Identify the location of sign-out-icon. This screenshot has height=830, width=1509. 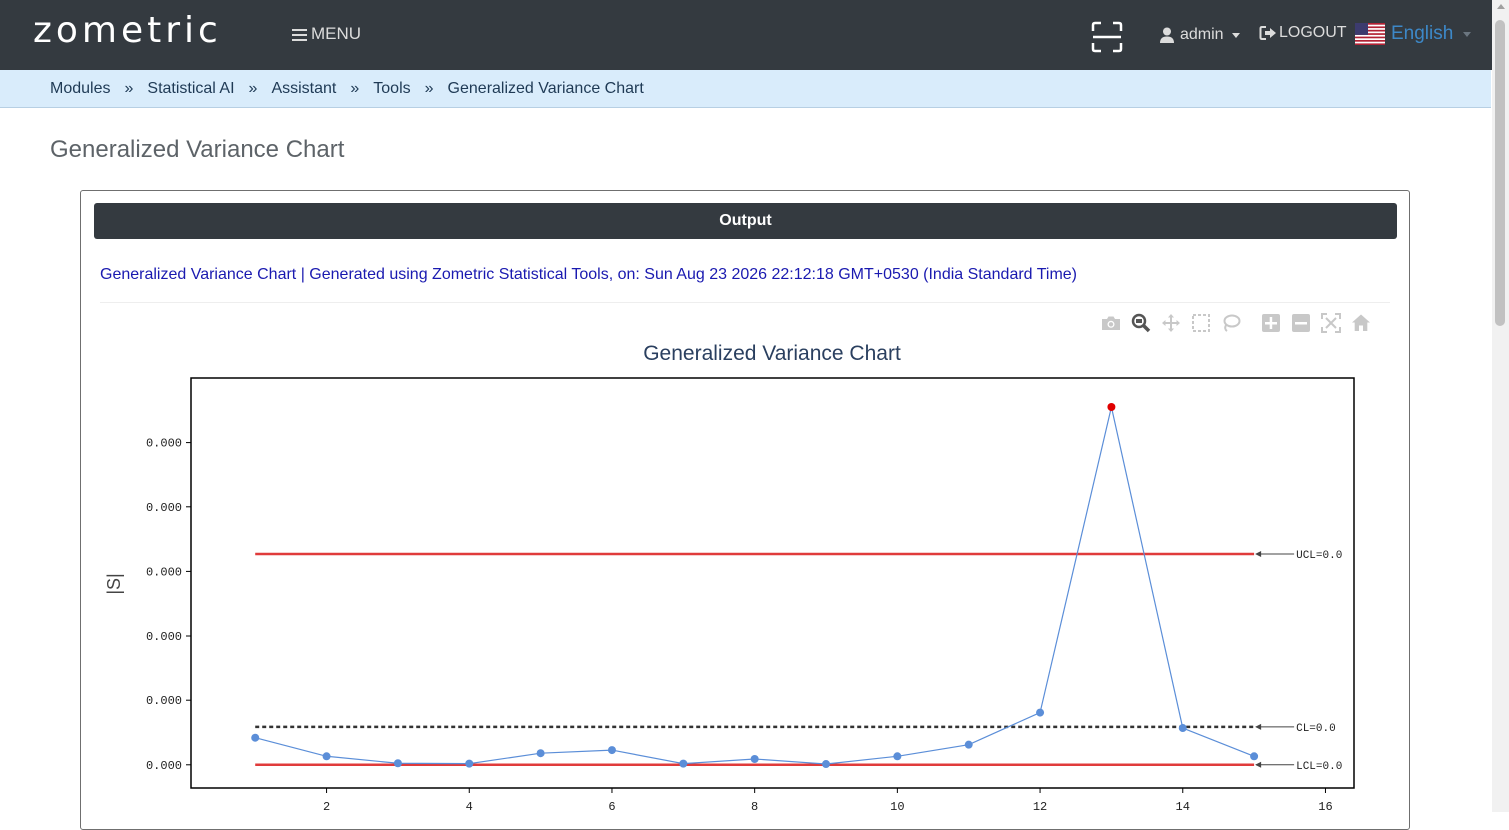
(1267, 33).